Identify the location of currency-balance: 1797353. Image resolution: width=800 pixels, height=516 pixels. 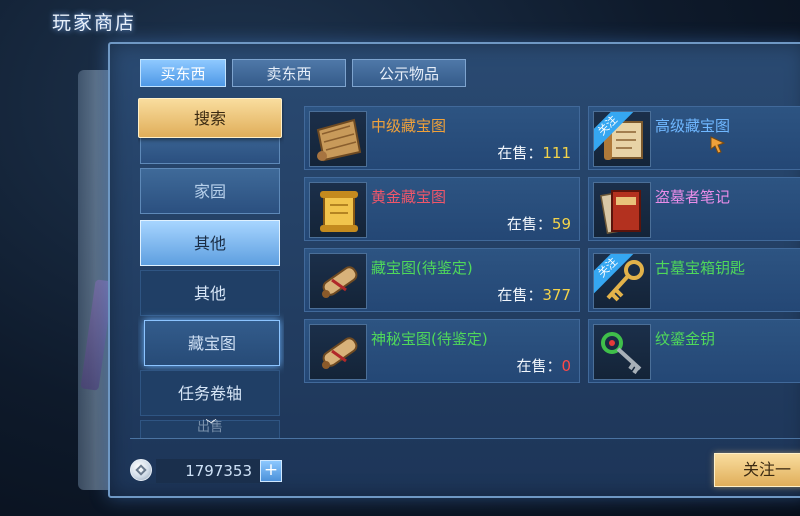
(208, 471).